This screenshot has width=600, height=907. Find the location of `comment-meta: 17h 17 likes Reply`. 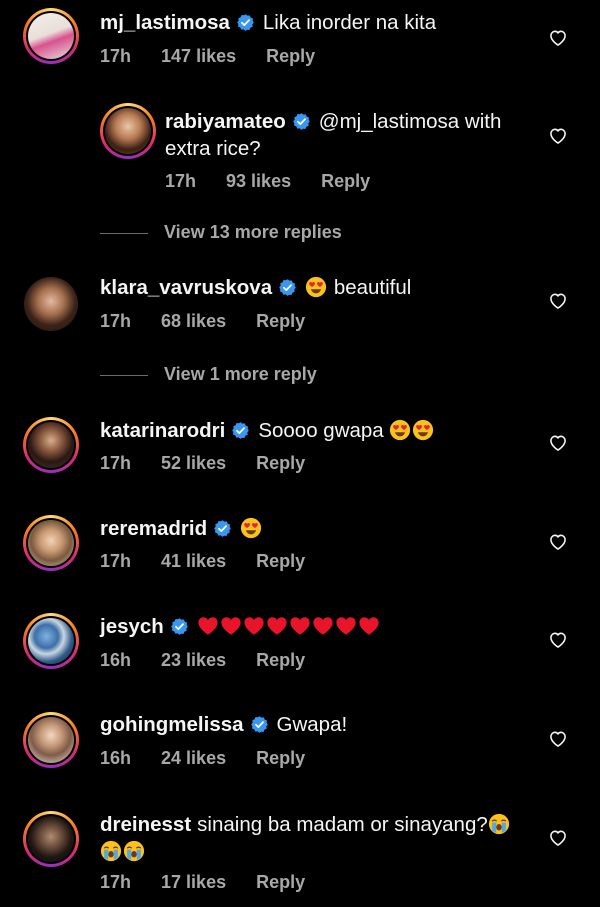

comment-meta: 17h 17 likes Reply is located at coordinates (217, 882).